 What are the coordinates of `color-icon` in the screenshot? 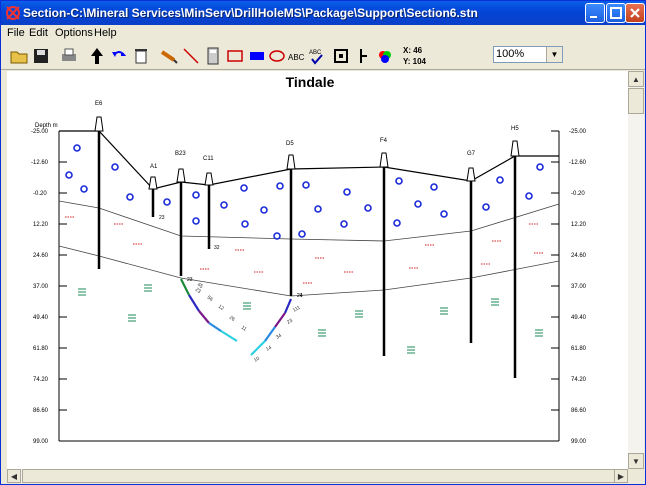 It's located at (385, 56).